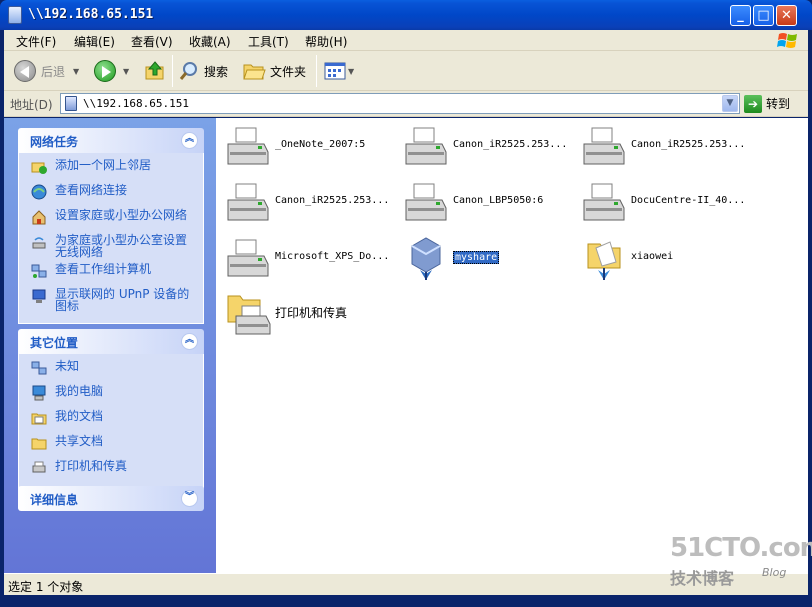 The width and height of the screenshot is (812, 607). What do you see at coordinates (111, 341) in the screenshot?
I see `other-places-header: 其它位置 ︽` at bounding box center [111, 341].